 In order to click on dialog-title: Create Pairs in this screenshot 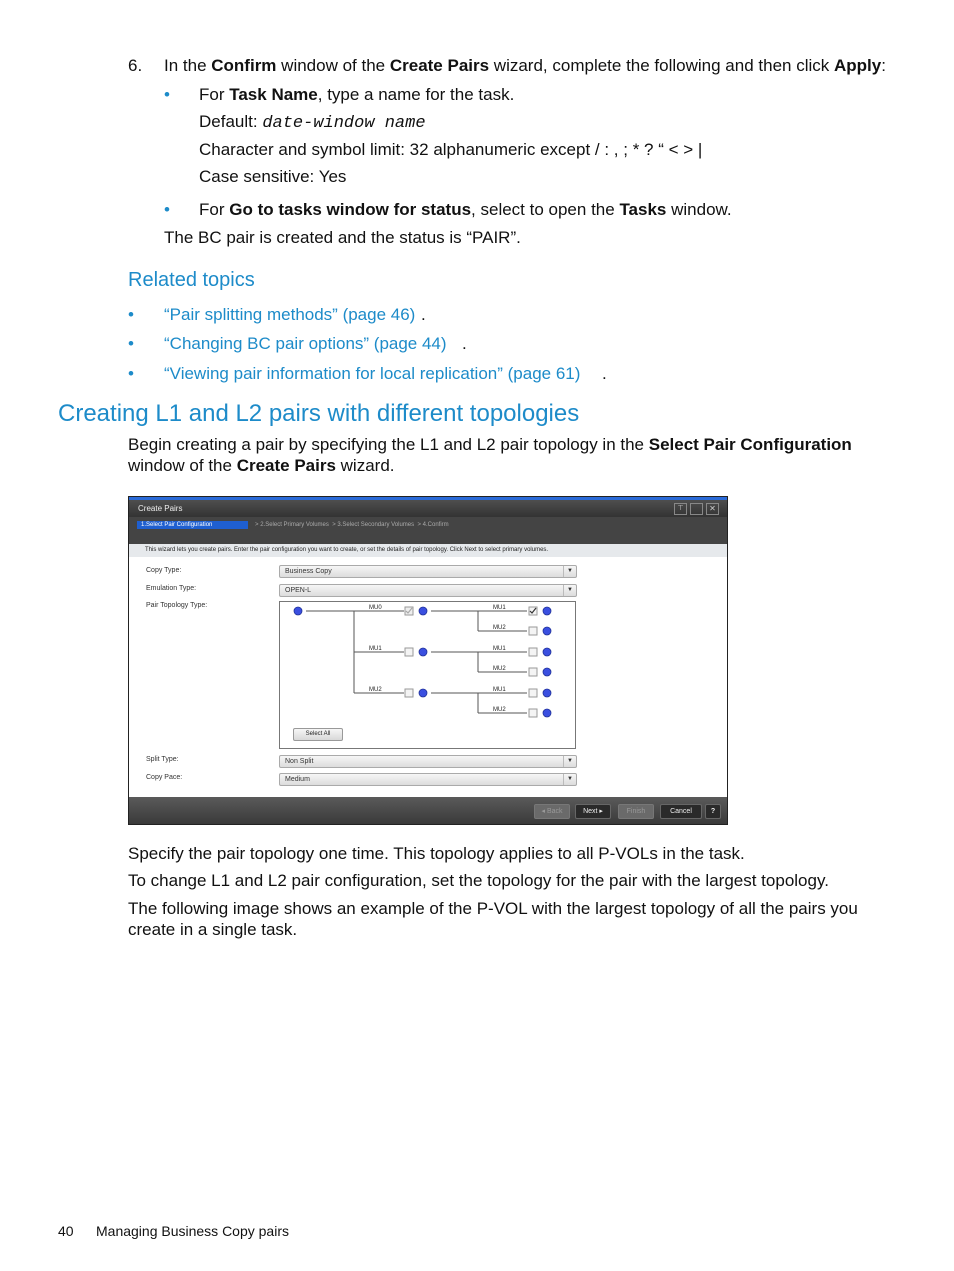, I will do `click(160, 508)`.